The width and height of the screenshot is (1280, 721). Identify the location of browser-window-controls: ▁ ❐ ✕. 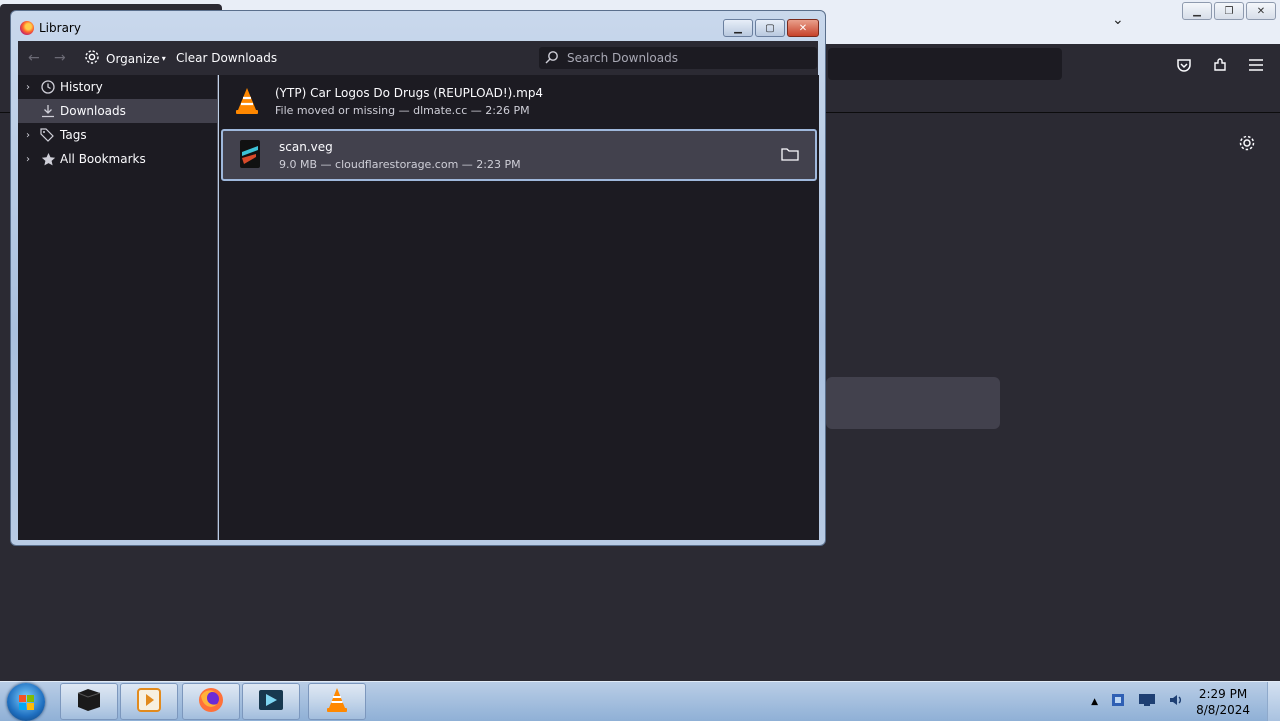
(1229, 11).